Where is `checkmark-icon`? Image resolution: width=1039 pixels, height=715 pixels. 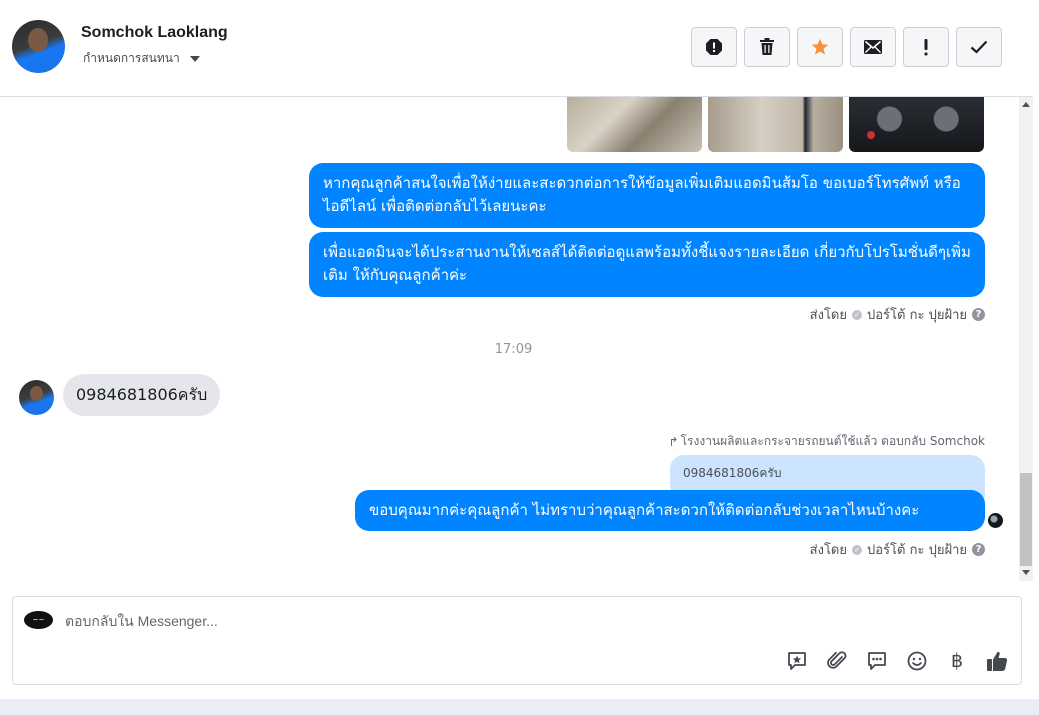
checkmark-icon is located at coordinates (979, 47).